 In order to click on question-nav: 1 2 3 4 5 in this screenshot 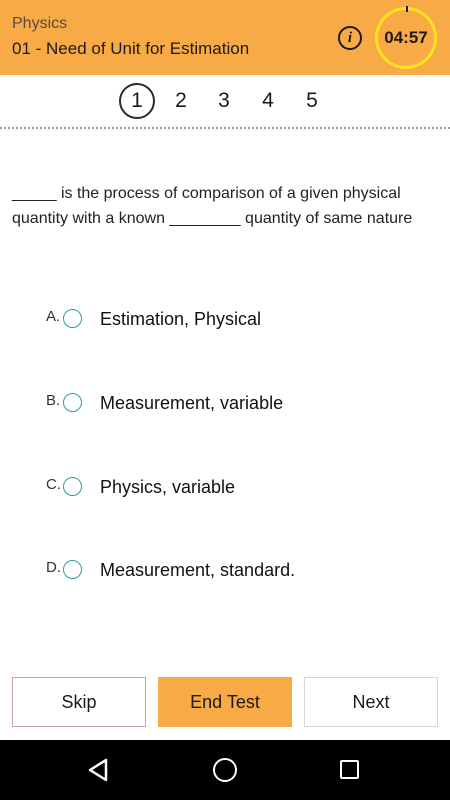, I will do `click(225, 101)`.